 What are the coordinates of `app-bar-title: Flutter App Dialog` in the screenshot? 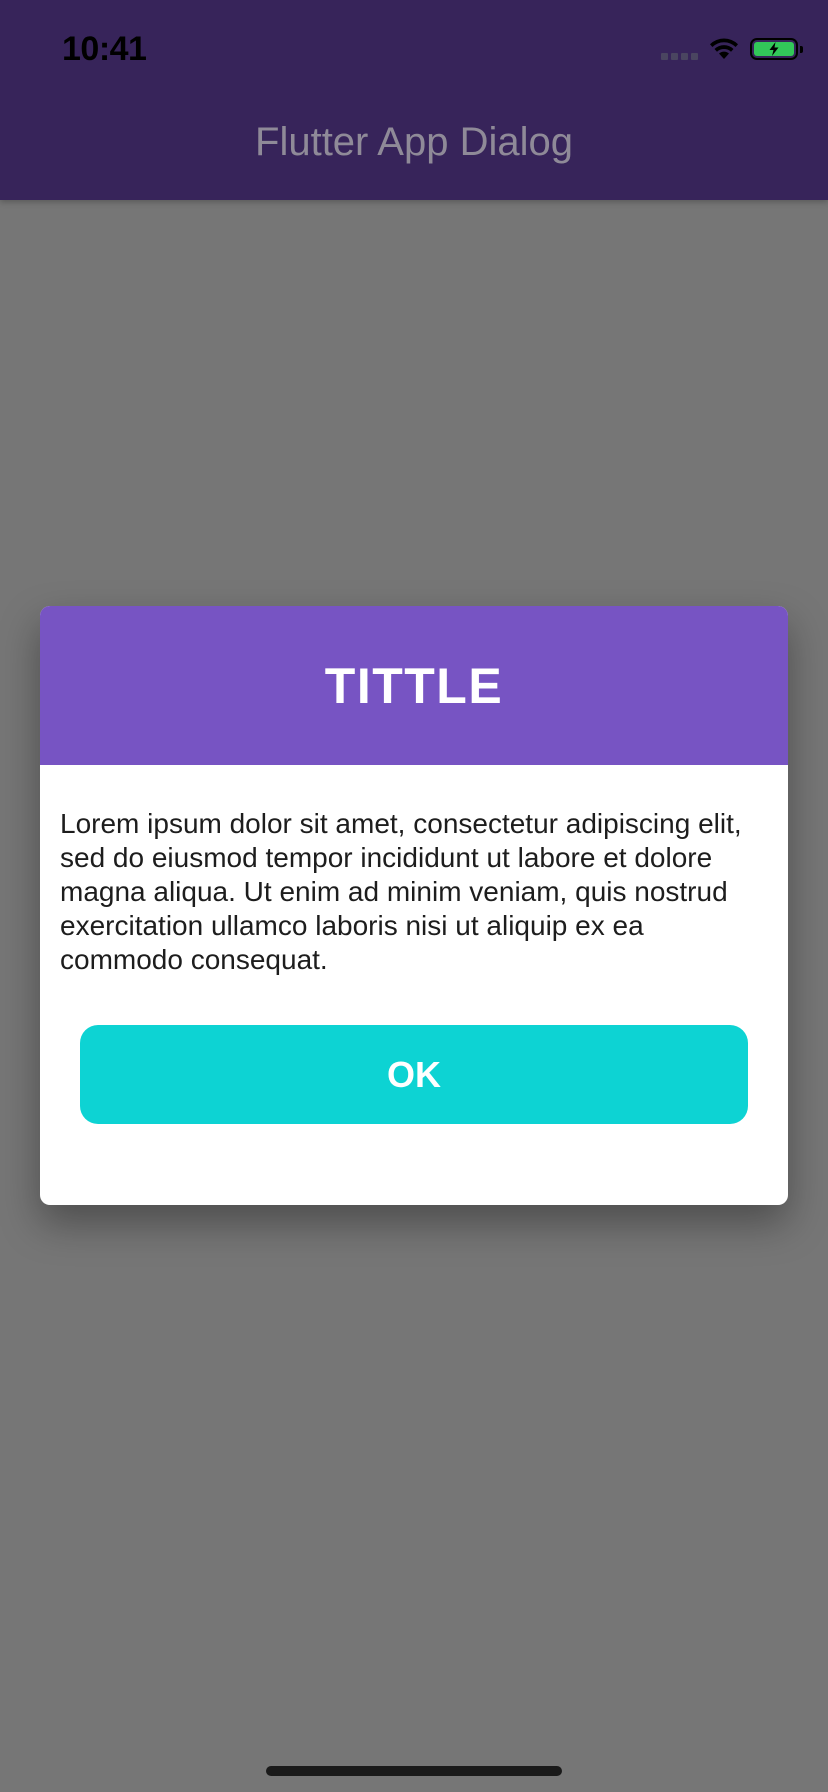 It's located at (414, 142).